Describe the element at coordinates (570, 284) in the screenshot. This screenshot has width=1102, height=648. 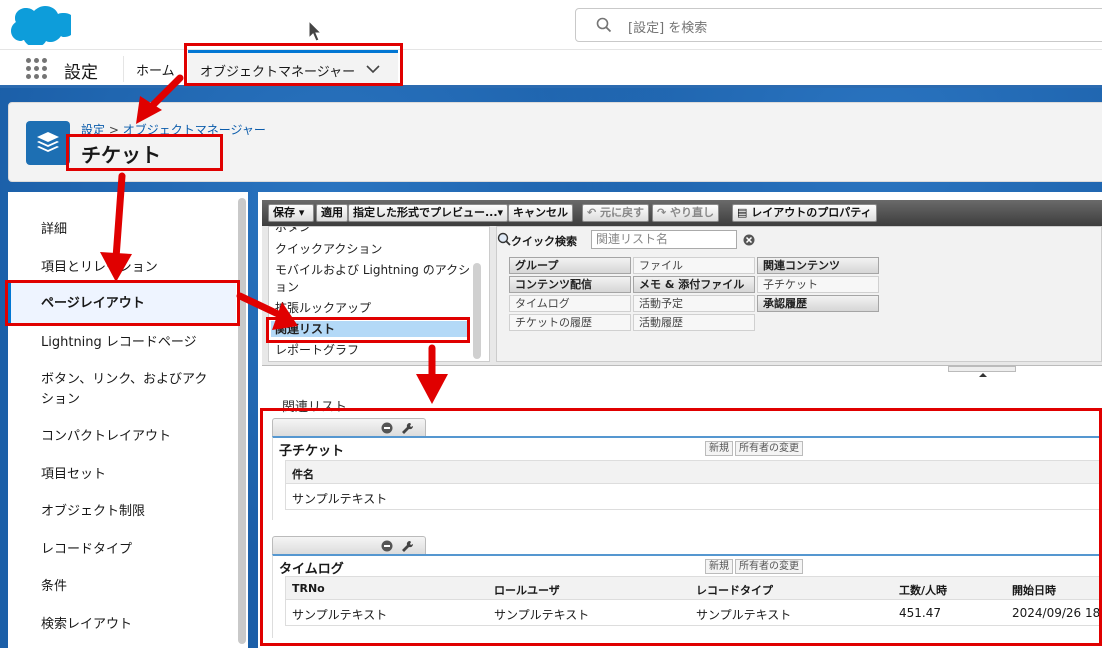
I see `palette-item-content-delivery: コンテンツ配信` at that location.